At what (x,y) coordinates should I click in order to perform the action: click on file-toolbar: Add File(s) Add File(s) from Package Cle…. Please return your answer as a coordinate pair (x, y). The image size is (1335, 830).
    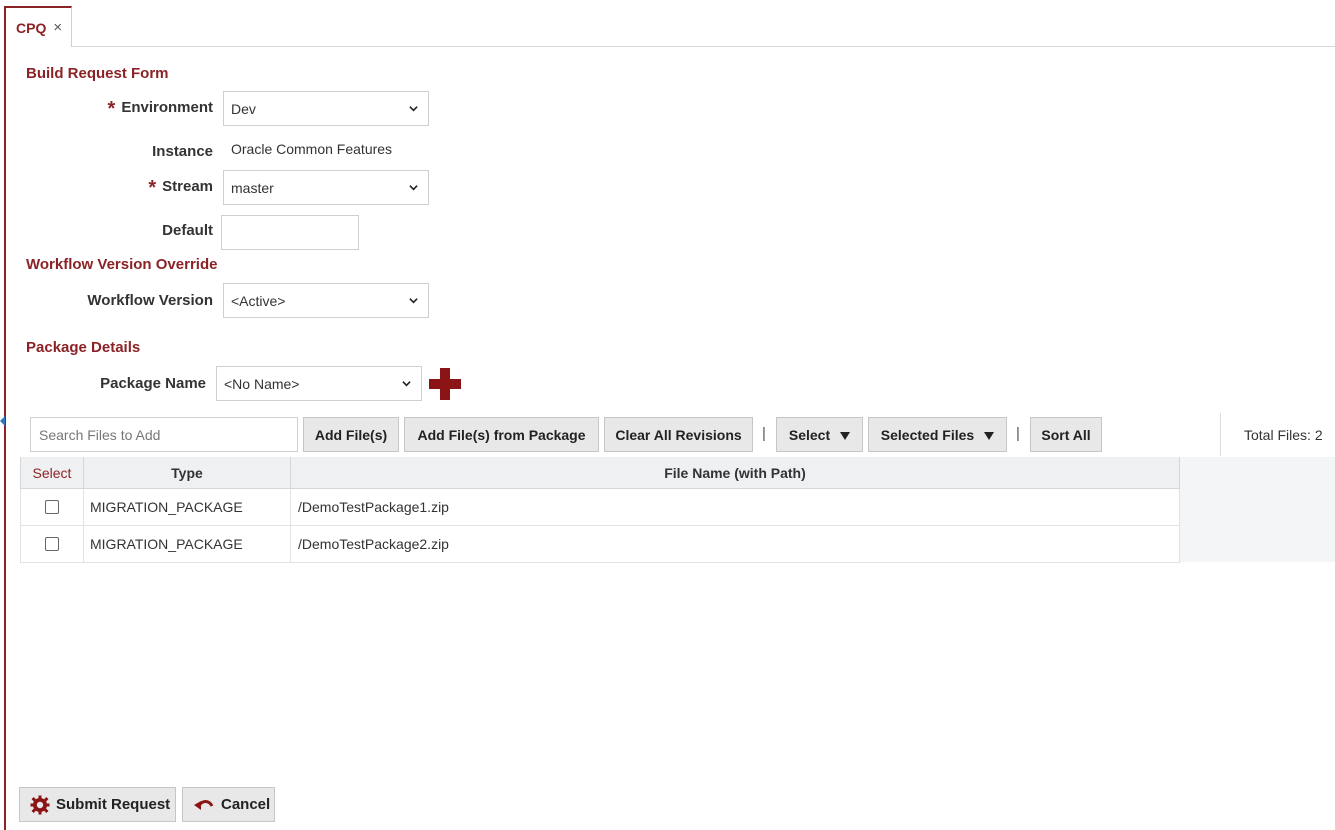
    Looking at the image, I should click on (677, 434).